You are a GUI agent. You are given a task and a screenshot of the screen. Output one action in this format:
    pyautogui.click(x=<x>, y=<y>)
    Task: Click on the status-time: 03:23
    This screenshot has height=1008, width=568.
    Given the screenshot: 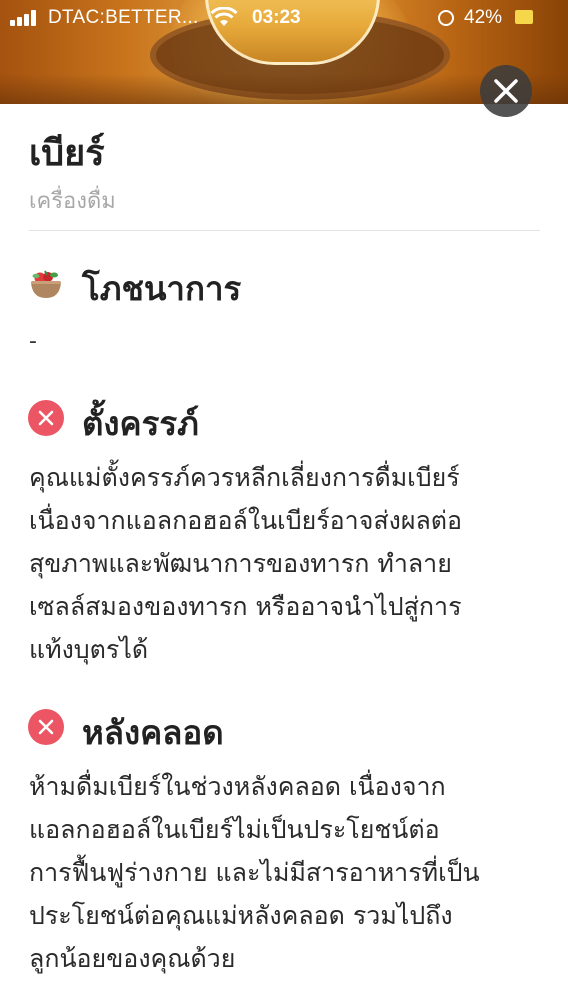 What is the action you would take?
    pyautogui.click(x=276, y=17)
    